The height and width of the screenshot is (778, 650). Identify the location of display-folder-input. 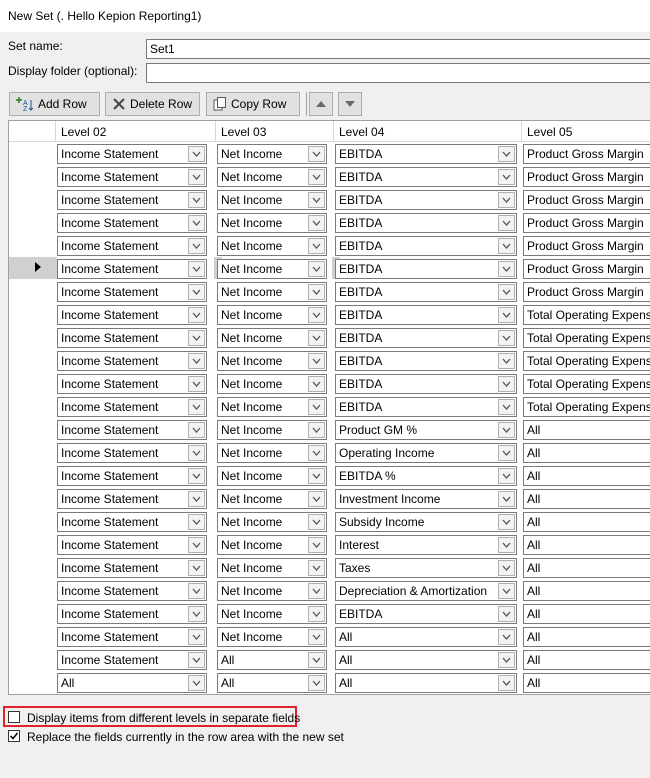
(398, 73).